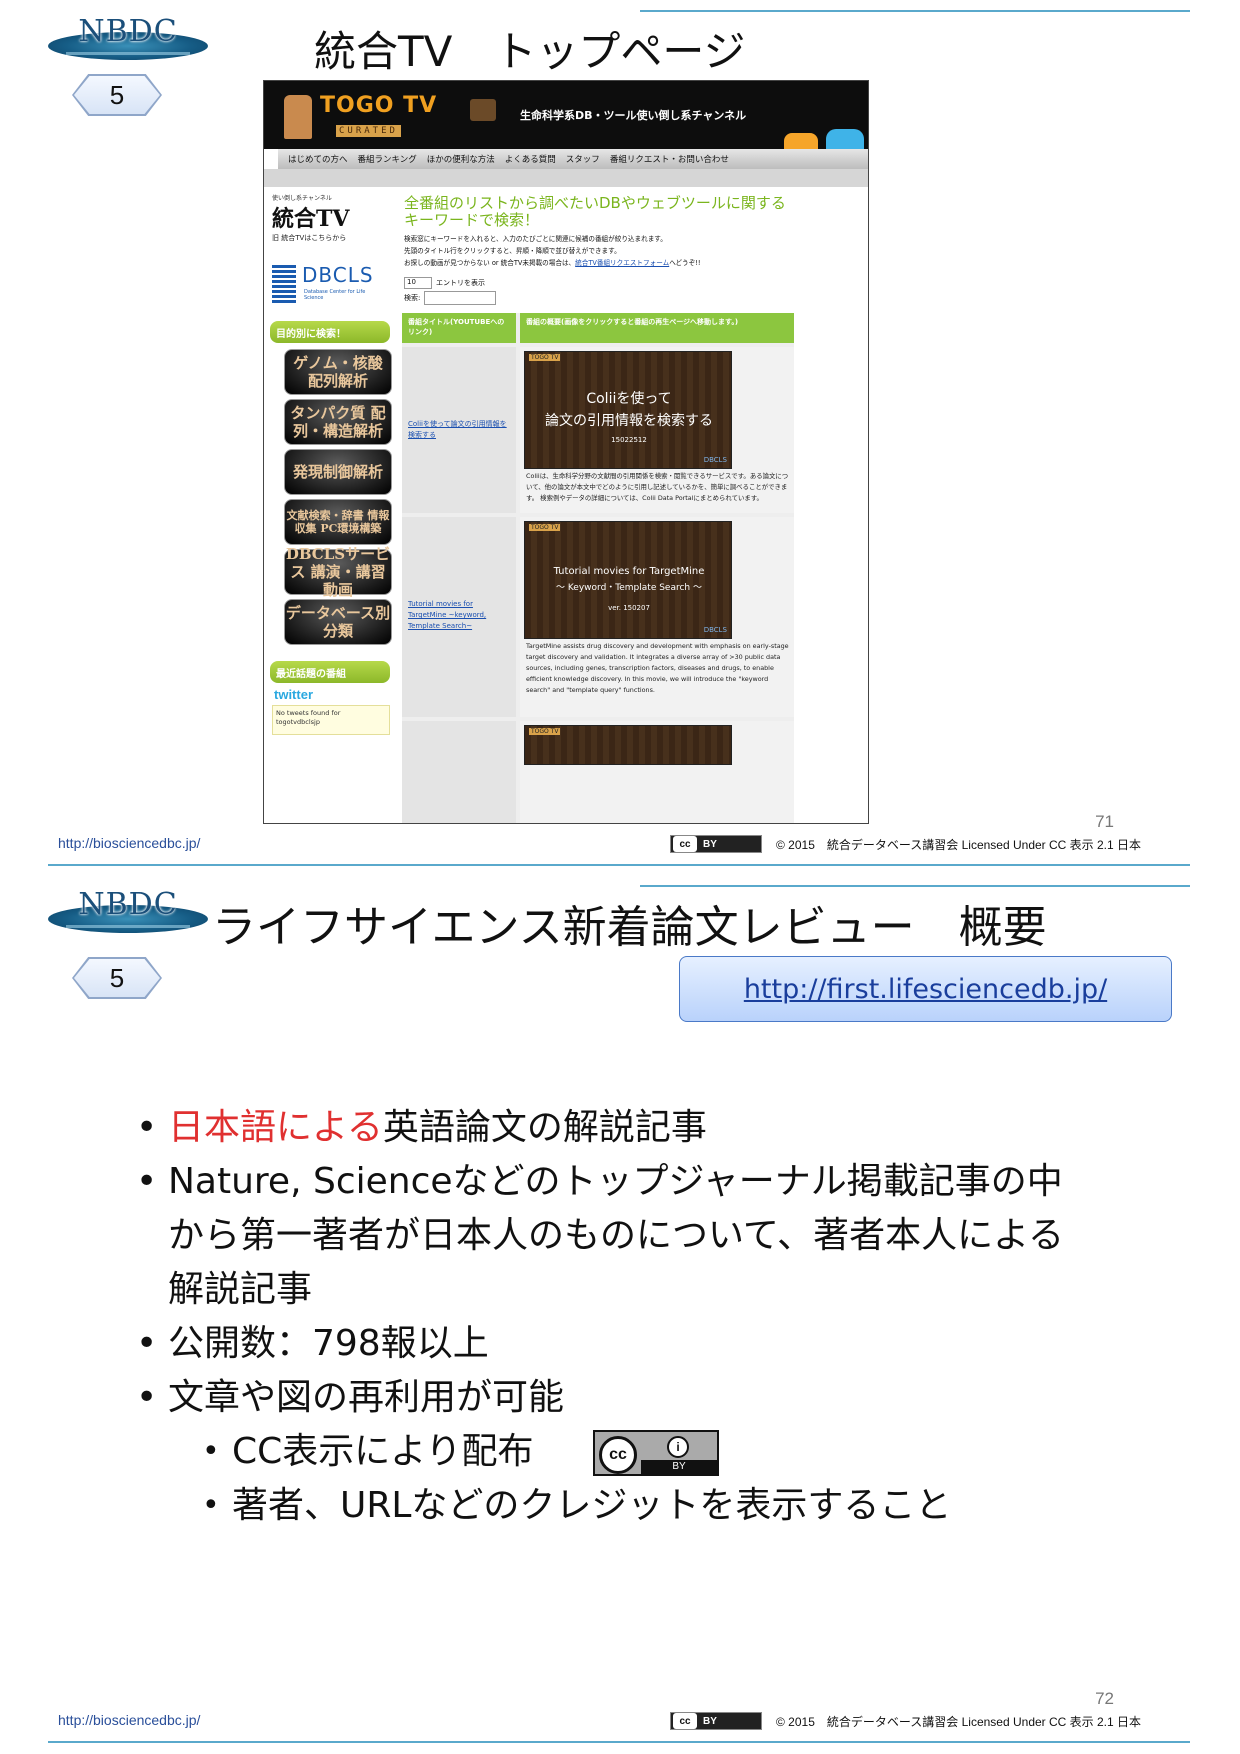 The height and width of the screenshot is (1754, 1240). I want to click on search-input, so click(460, 298).